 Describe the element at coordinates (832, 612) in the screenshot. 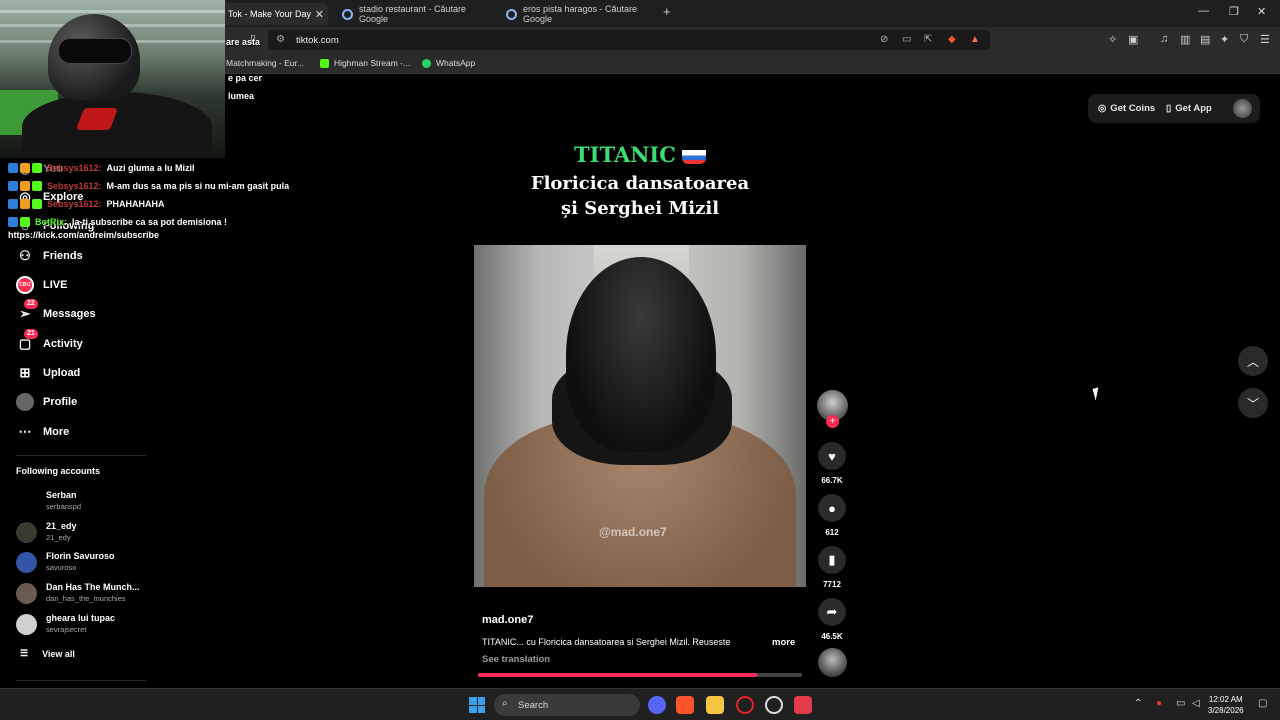

I see `share-button: ➦` at that location.